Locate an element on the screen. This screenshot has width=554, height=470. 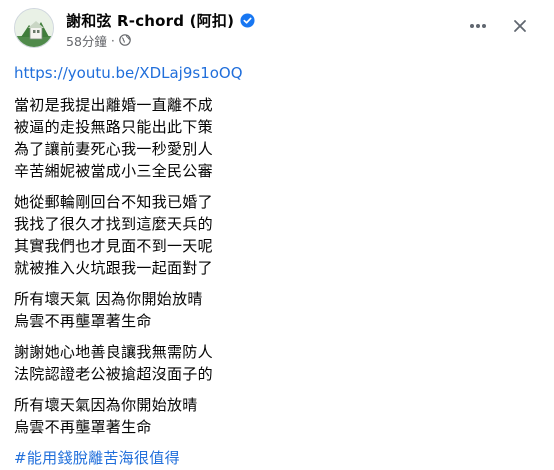
text-line: 辛苦緗妮被當成小三全民公審 is located at coordinates (113, 171).